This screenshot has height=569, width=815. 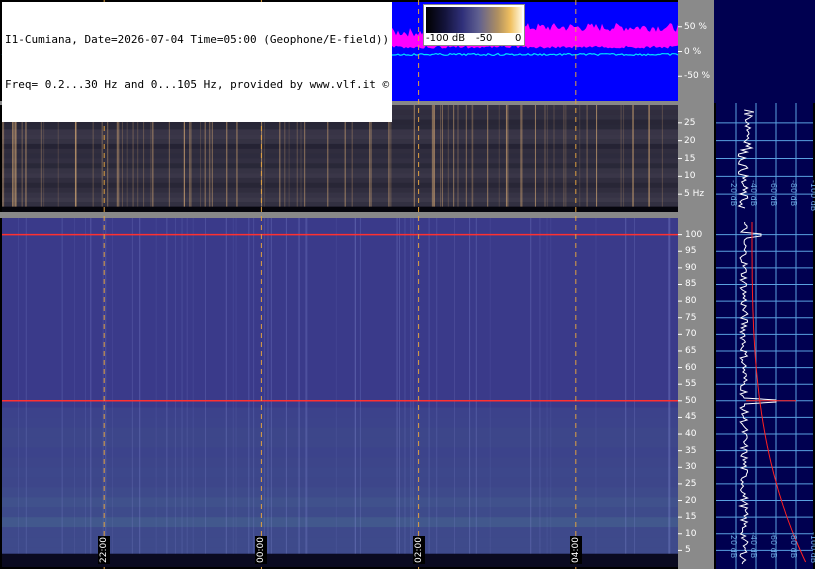 What do you see at coordinates (693, 51) in the screenshot?
I see `waveform-tick-label-1: 0 %` at bounding box center [693, 51].